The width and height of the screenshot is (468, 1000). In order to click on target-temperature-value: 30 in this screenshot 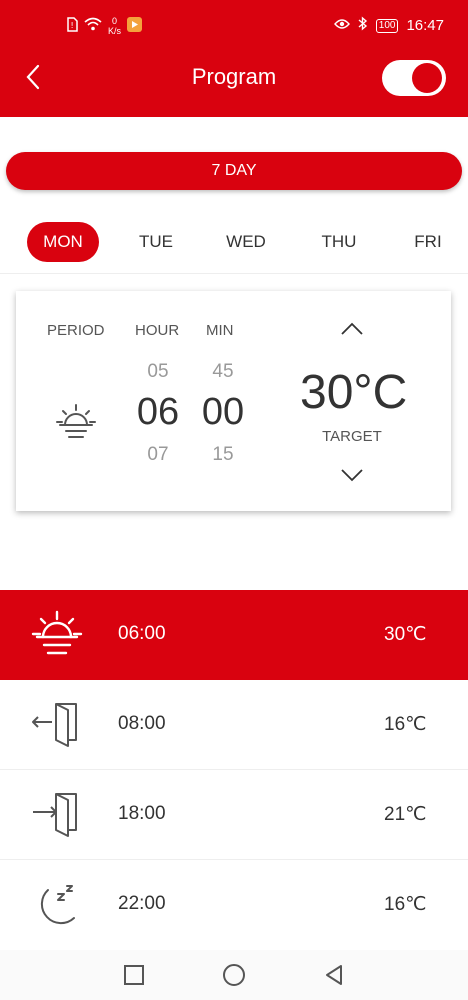, I will do `click(327, 392)`.